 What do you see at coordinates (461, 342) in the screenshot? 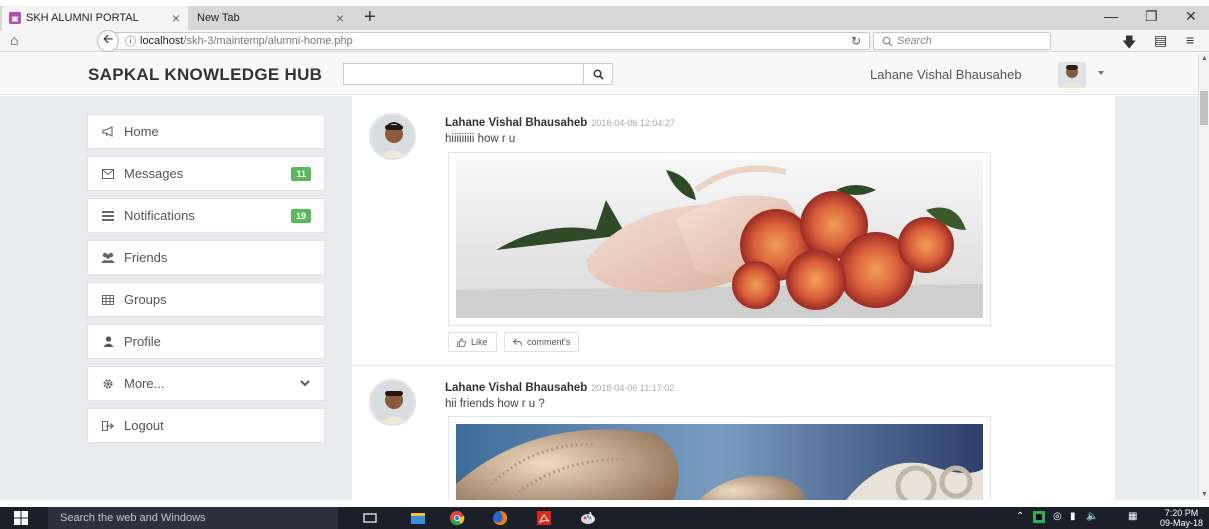
I see `thumbs-up-icon` at bounding box center [461, 342].